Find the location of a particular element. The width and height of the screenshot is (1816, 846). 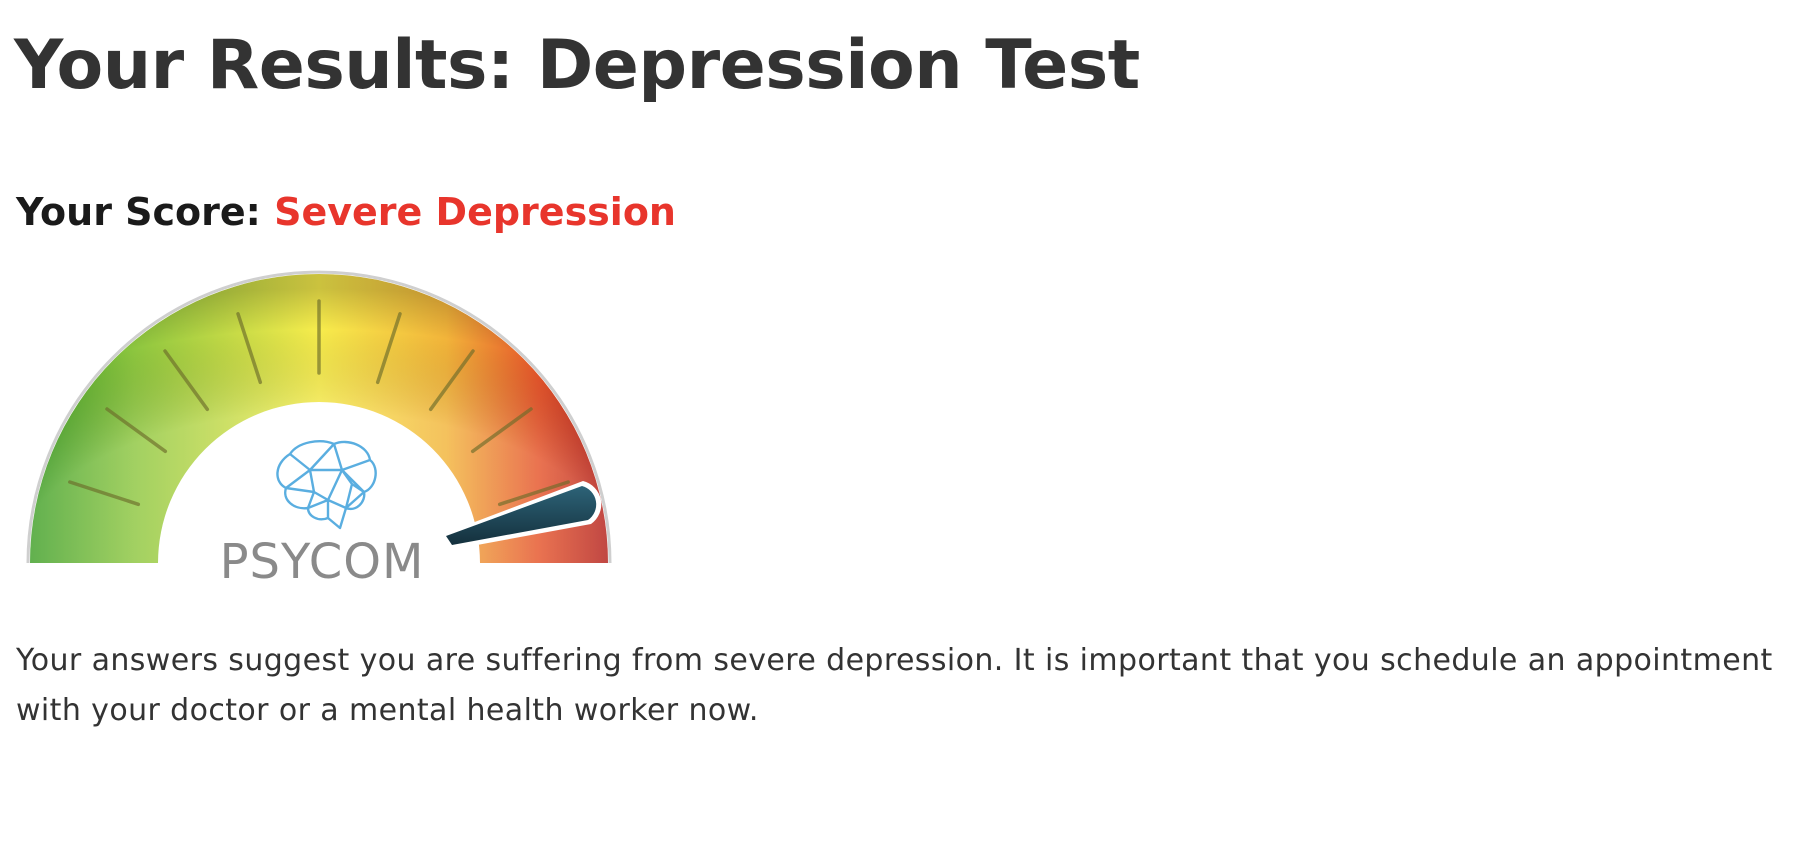

depression-gauge: PSYCOM is located at coordinates (320, 425).